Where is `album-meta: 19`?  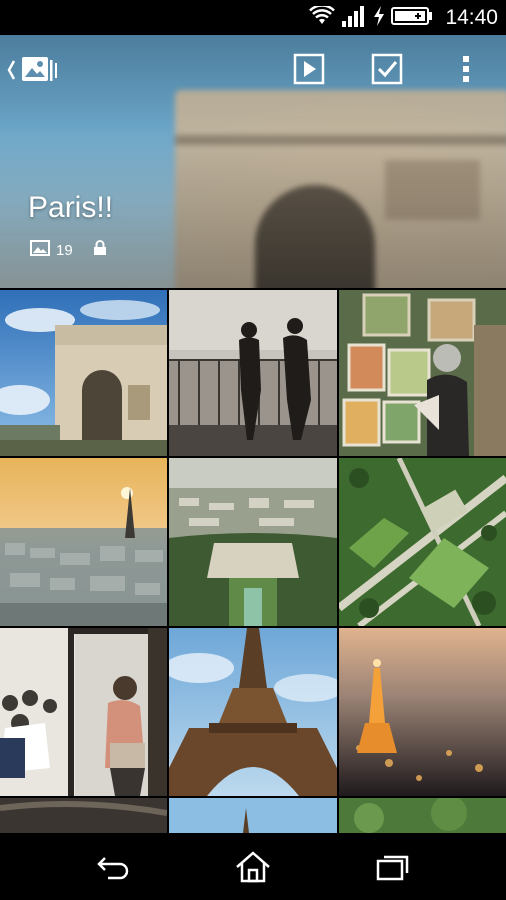
album-meta: 19 is located at coordinates (68, 250).